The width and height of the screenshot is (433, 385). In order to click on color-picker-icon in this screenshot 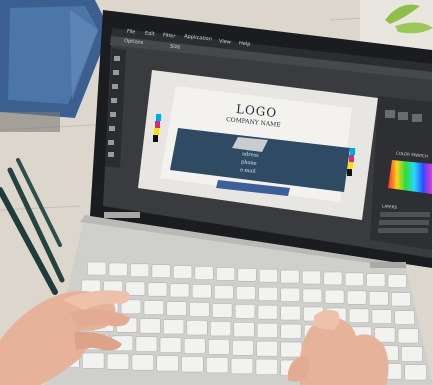, I will do `click(410, 177)`.